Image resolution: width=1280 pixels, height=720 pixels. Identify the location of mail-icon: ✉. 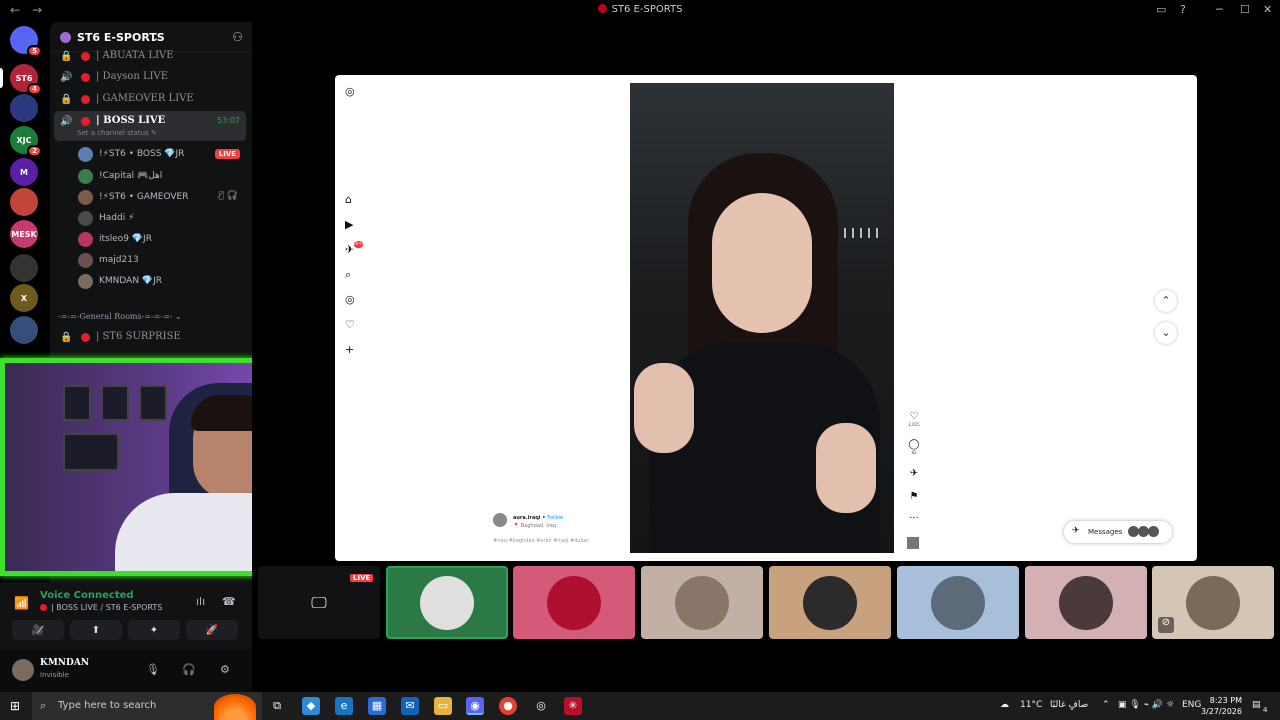
(410, 706).